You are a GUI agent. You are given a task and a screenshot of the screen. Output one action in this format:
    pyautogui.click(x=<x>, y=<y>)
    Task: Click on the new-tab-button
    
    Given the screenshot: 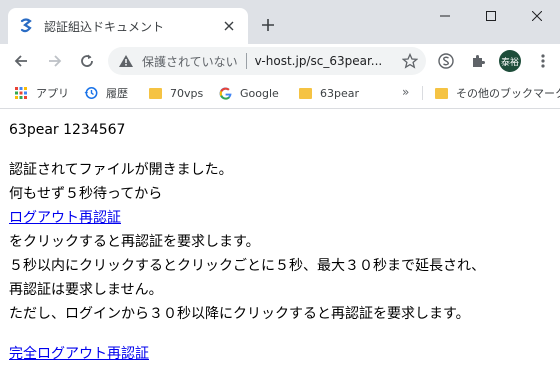 What is the action you would take?
    pyautogui.click(x=268, y=25)
    